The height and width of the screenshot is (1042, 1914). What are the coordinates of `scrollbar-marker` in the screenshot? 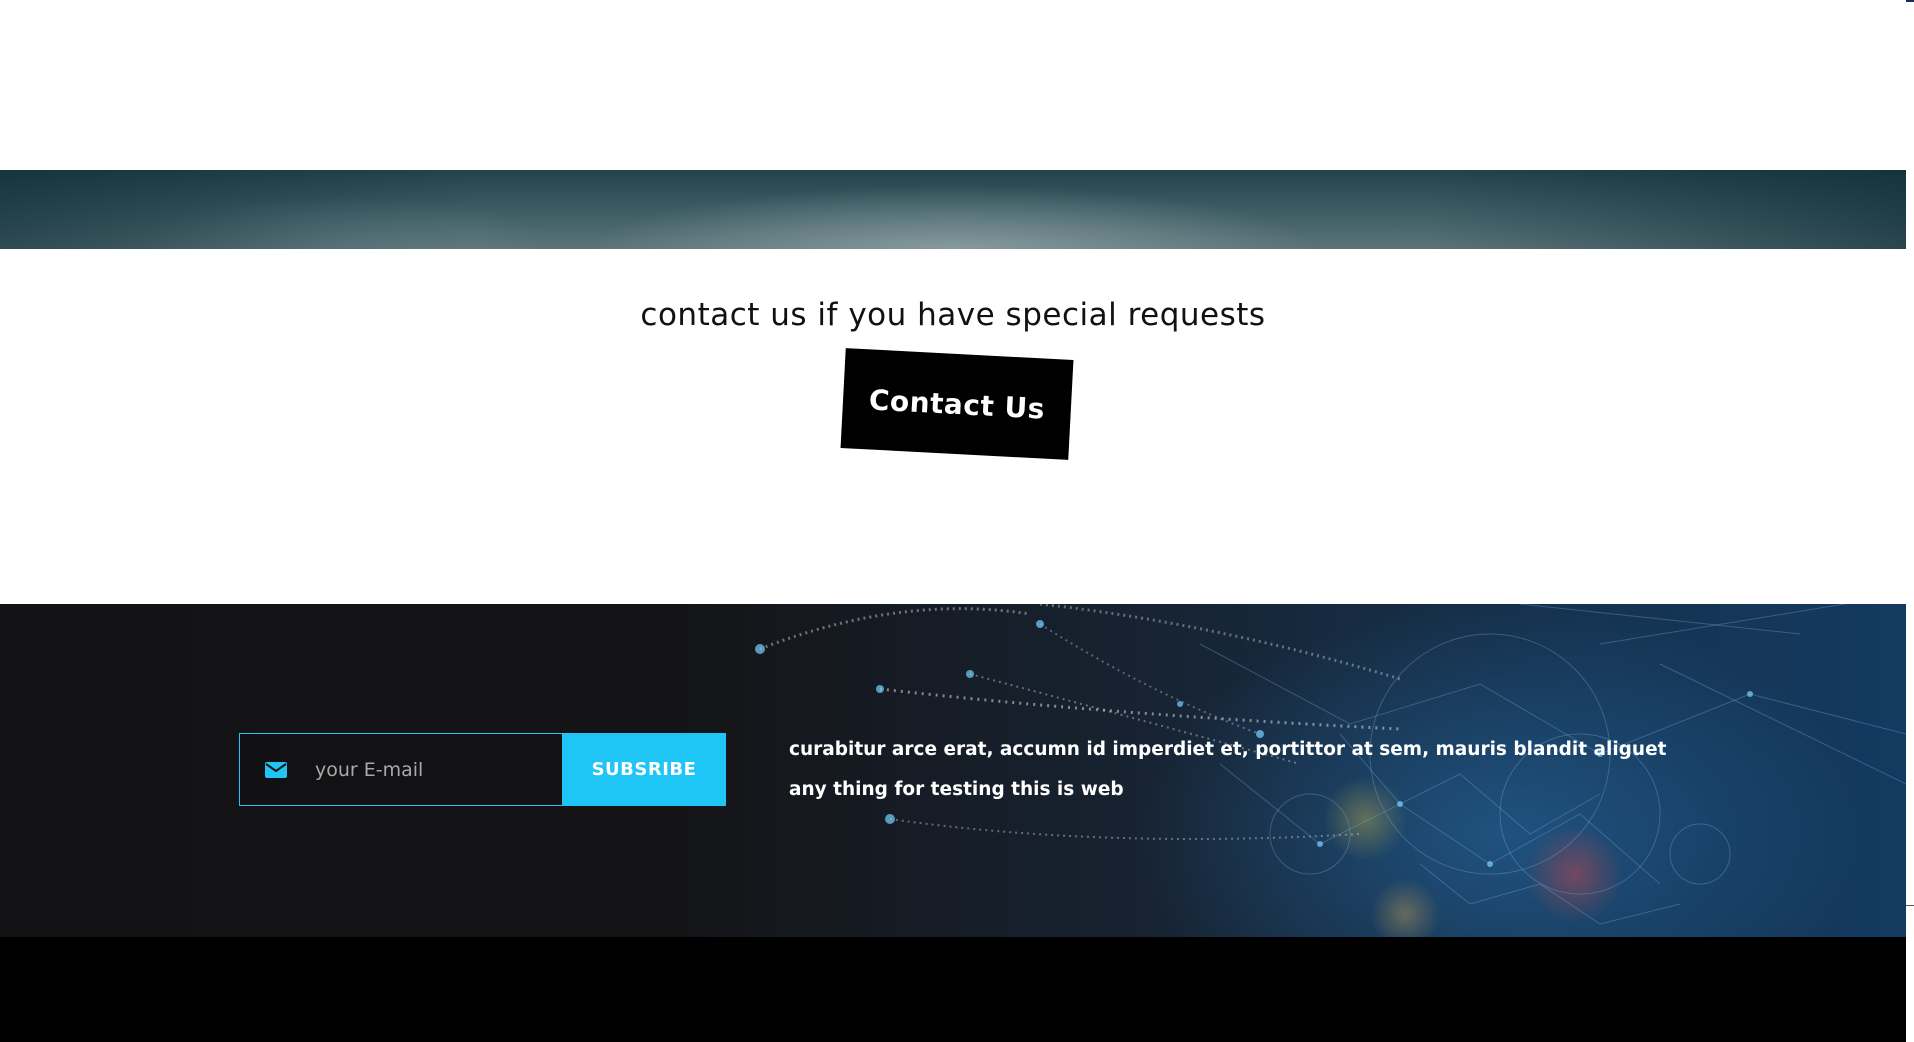 It's located at (1910, 905).